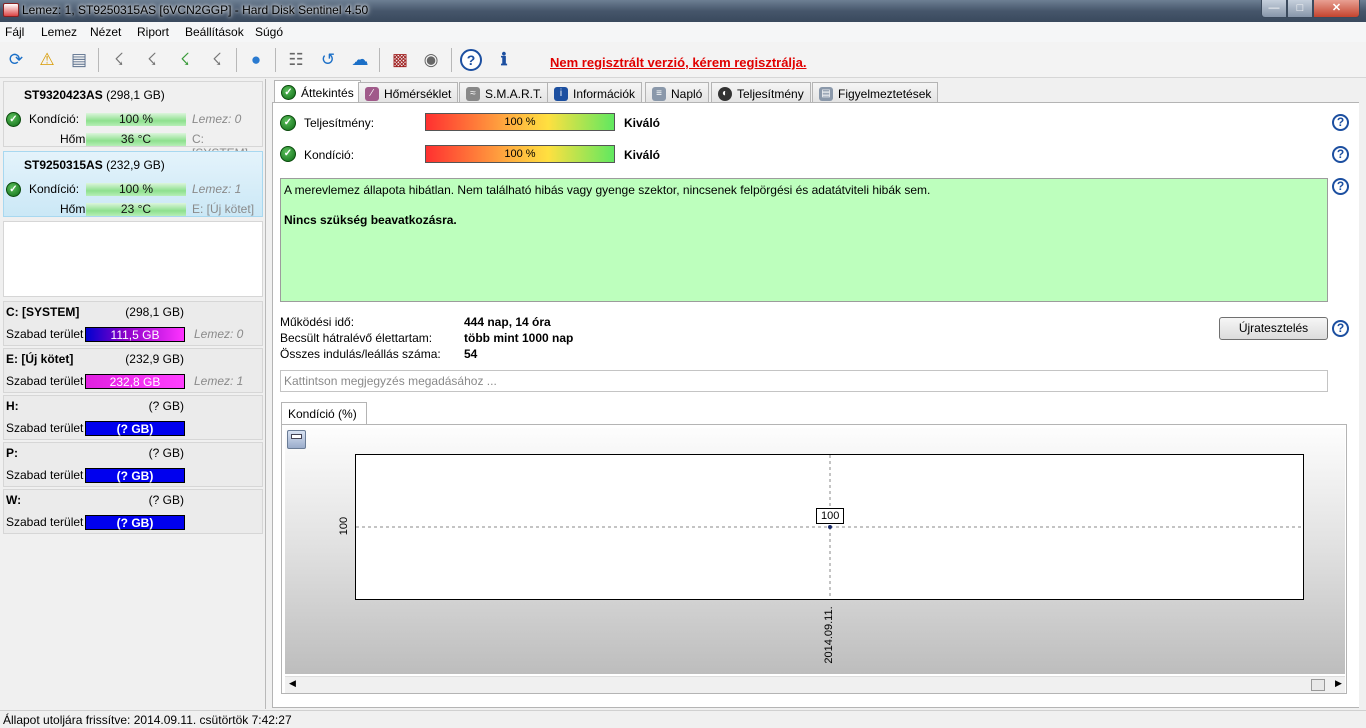 This screenshot has width=1366, height=728. I want to click on thermometer-icon: ∕, so click(372, 93).